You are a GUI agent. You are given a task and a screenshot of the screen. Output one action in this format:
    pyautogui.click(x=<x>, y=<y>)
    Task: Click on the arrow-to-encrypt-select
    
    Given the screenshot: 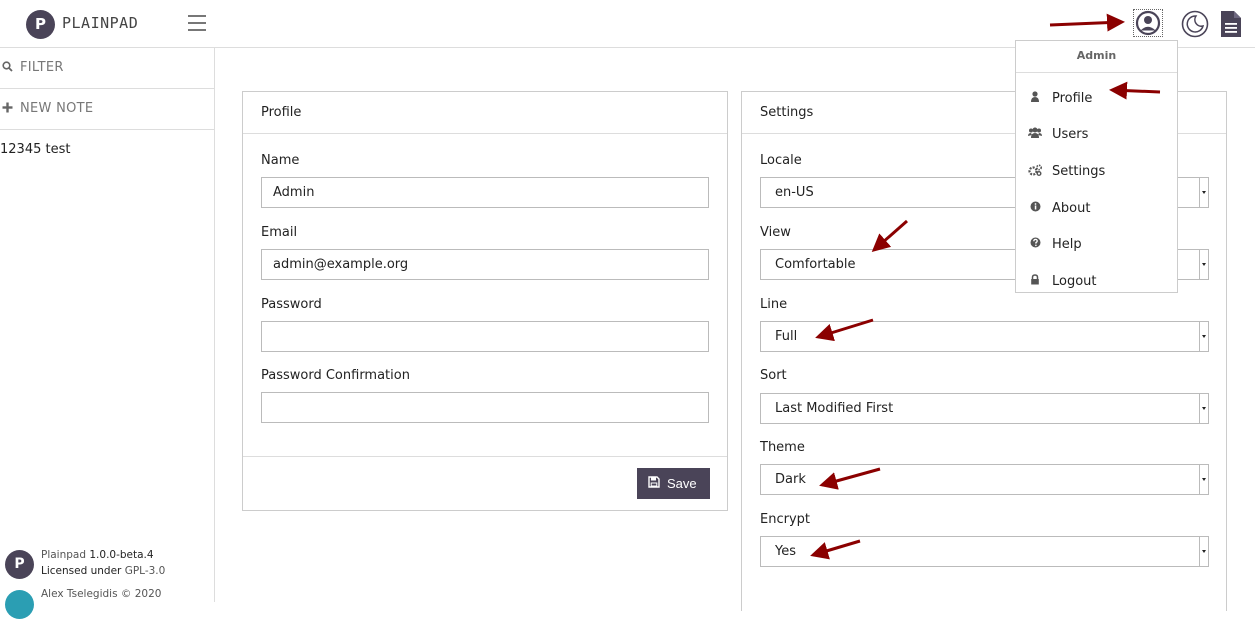 What is the action you would take?
    pyautogui.click(x=835, y=549)
    